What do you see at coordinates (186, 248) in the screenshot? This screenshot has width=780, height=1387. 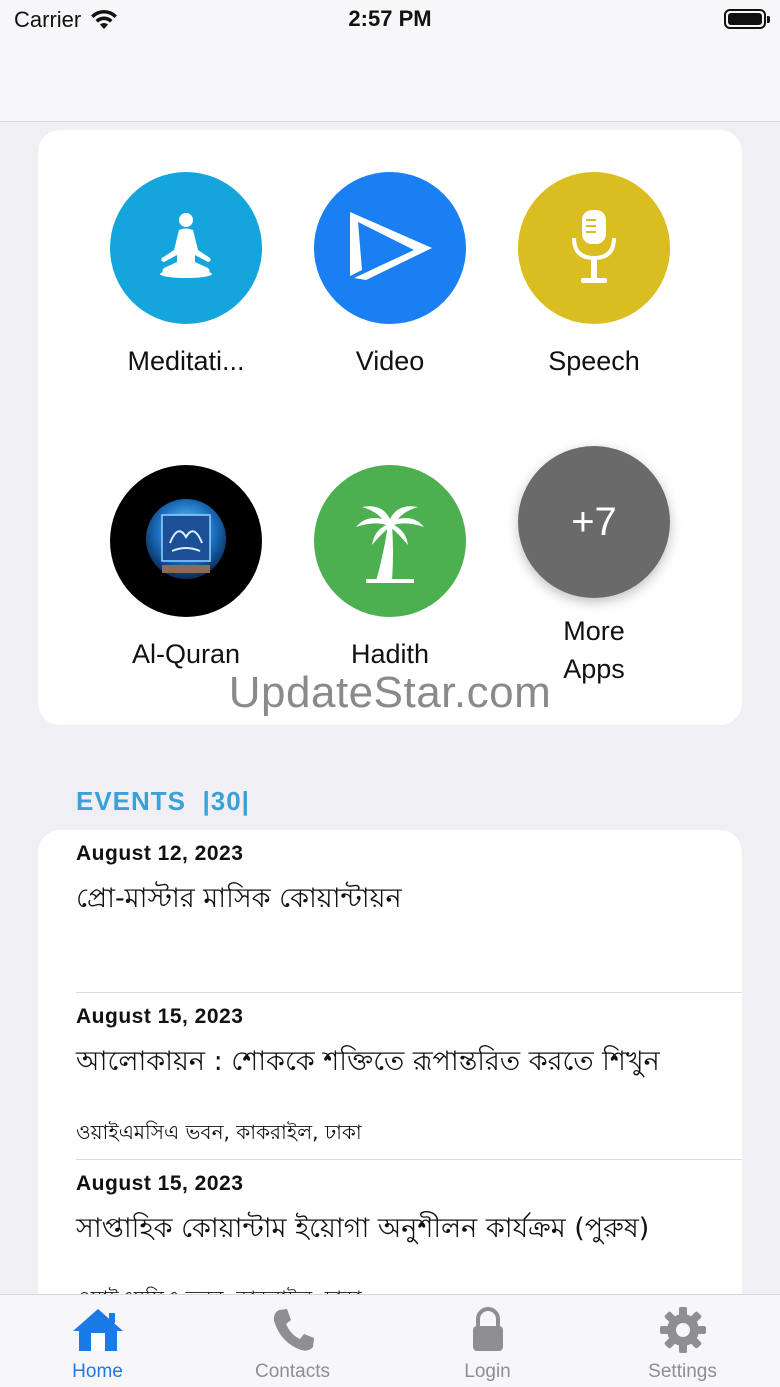 I see `meditation-icon` at bounding box center [186, 248].